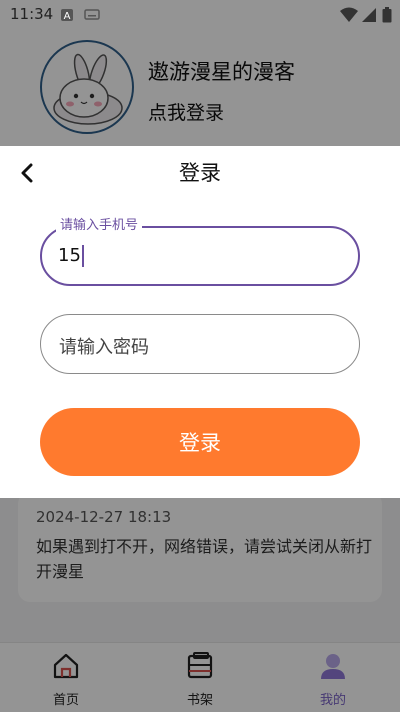 The width and height of the screenshot is (400, 712). I want to click on password-field: 请输入密码, so click(200, 344).